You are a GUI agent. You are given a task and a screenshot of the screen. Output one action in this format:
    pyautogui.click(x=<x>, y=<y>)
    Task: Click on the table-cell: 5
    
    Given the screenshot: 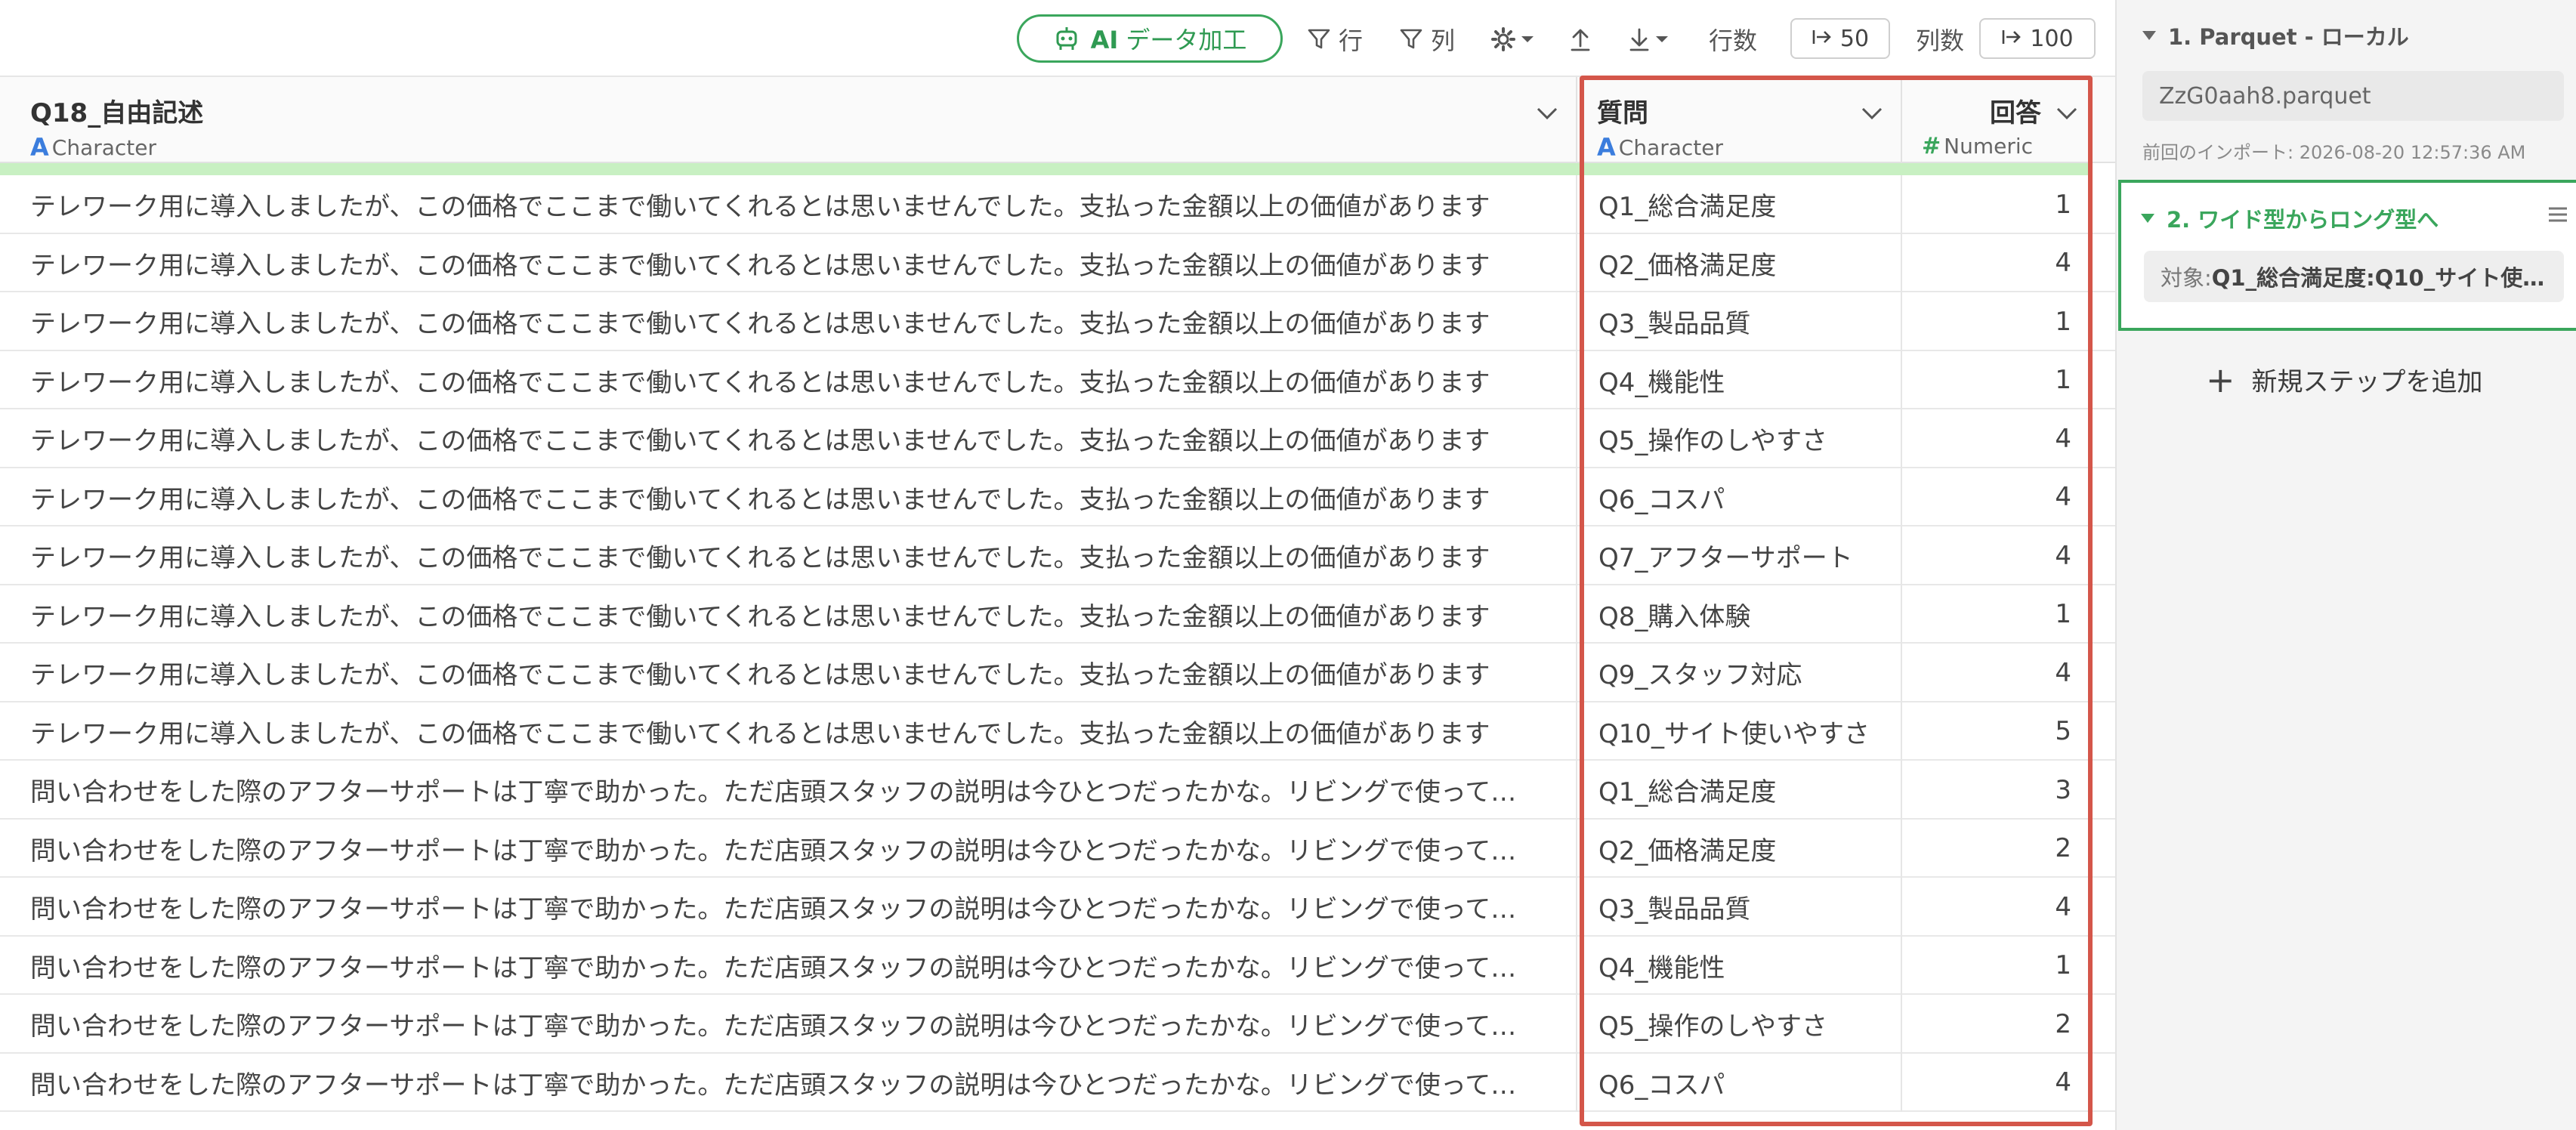 What is the action you would take?
    pyautogui.click(x=1997, y=731)
    